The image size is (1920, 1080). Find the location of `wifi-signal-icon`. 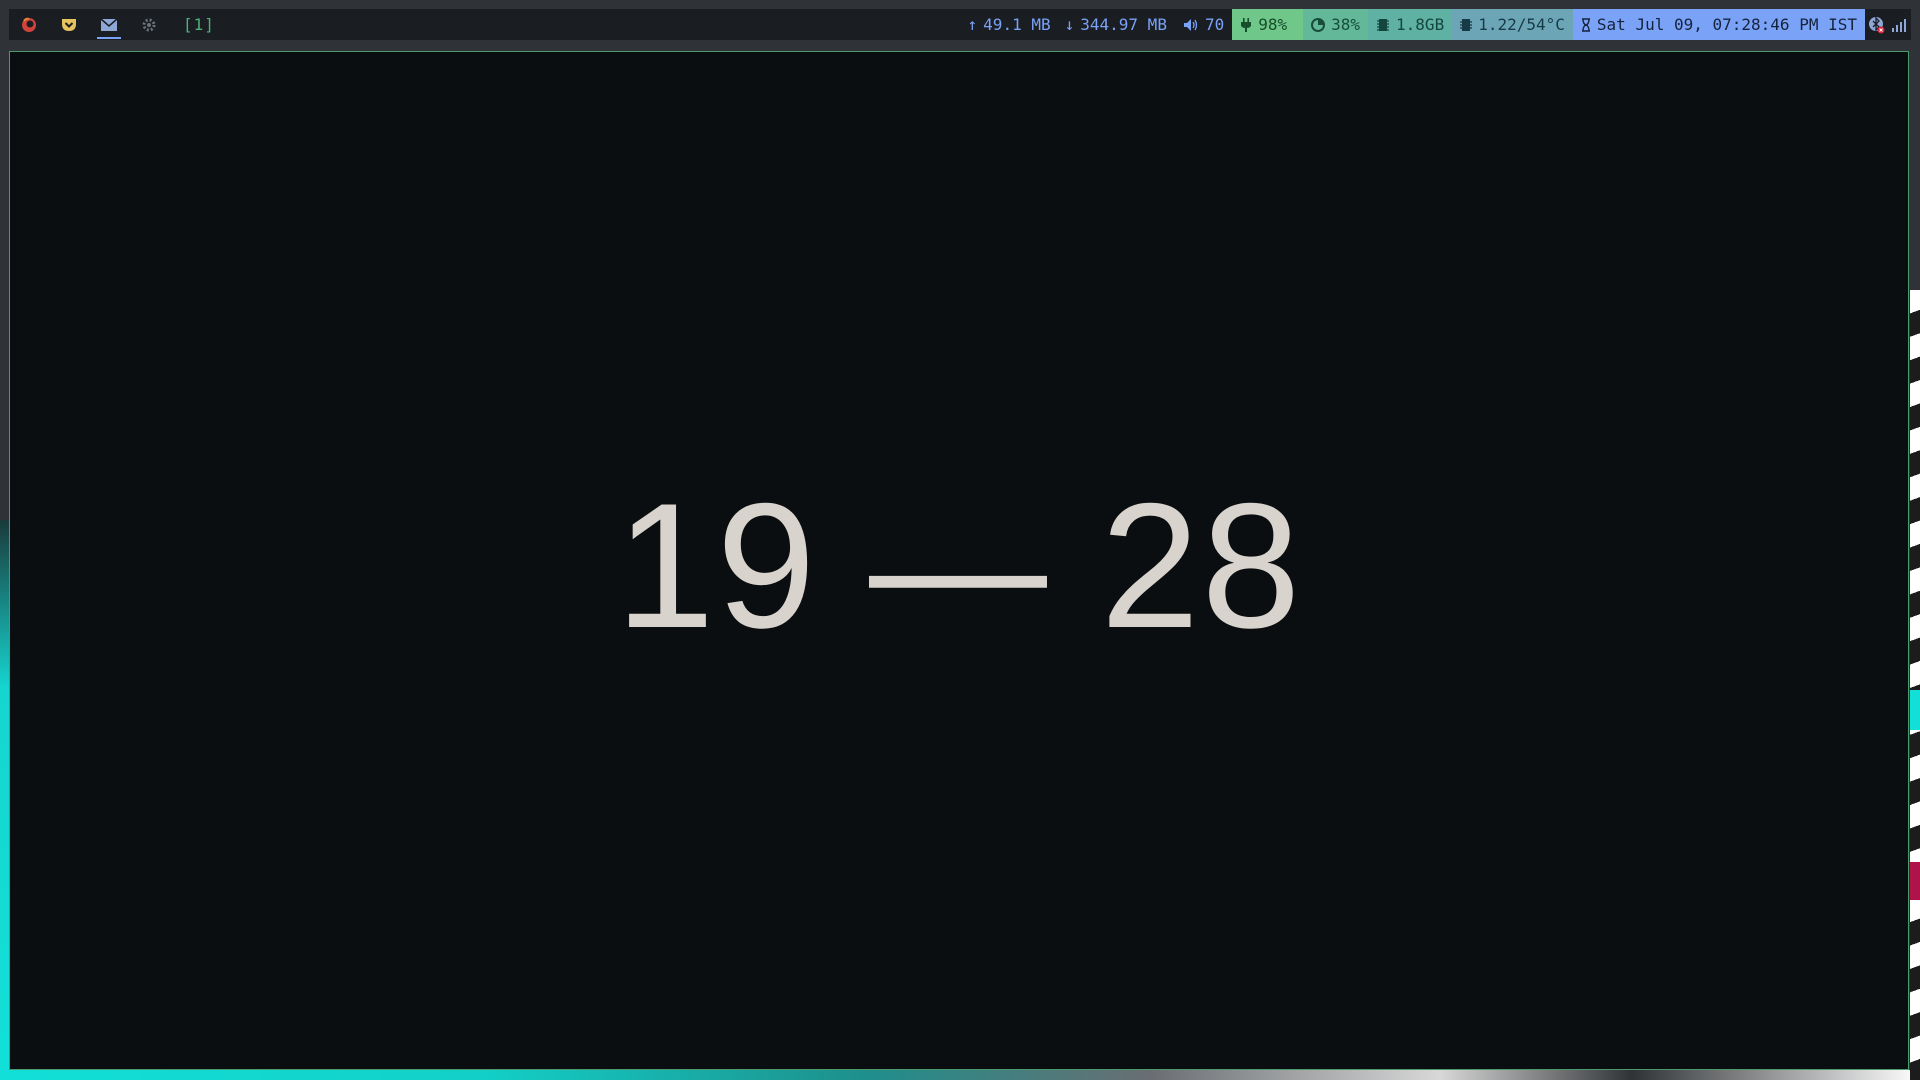

wifi-signal-icon is located at coordinates (1899, 25).